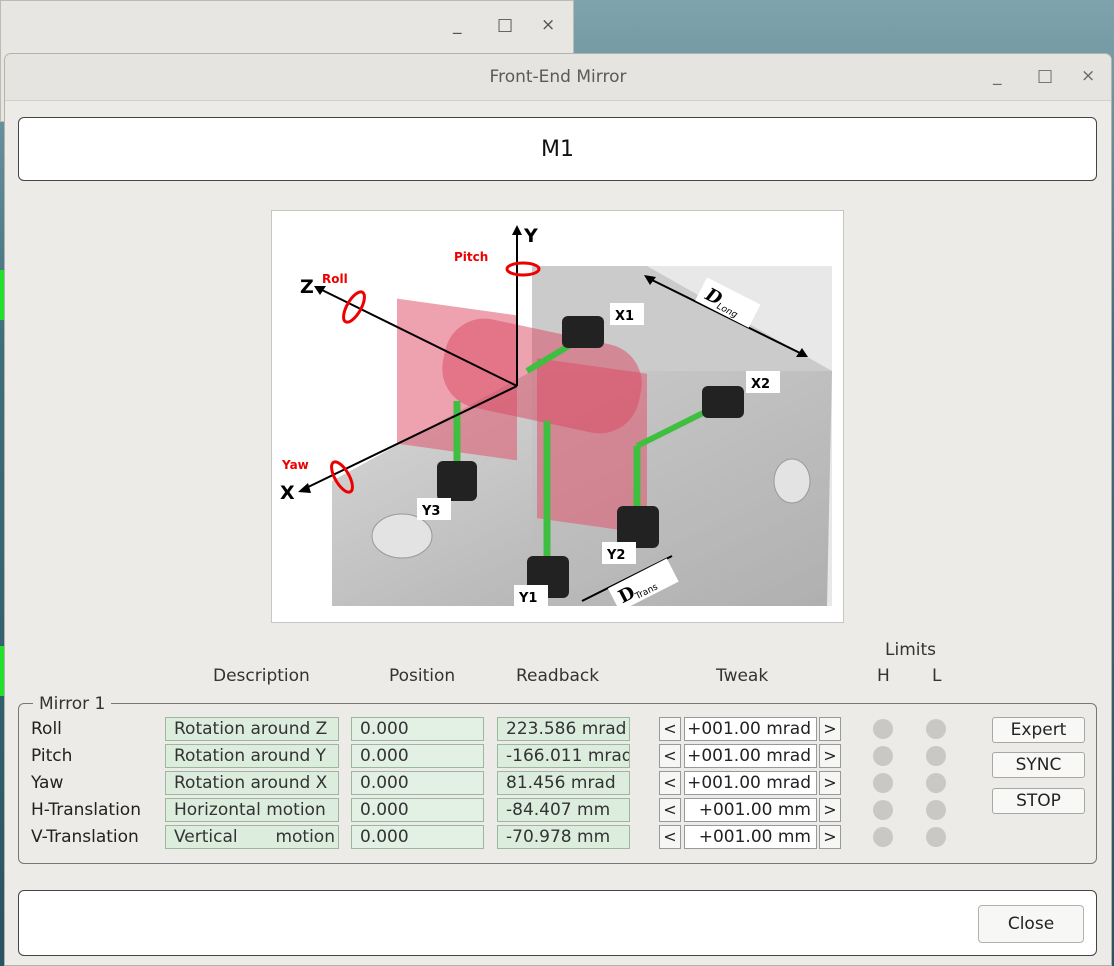  I want to click on close-button: Close, so click(1031, 924).